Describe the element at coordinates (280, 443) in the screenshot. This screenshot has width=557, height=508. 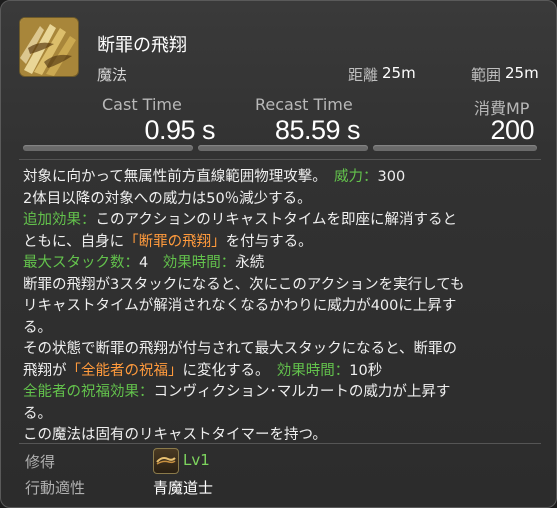
I see `divider-bottom` at that location.